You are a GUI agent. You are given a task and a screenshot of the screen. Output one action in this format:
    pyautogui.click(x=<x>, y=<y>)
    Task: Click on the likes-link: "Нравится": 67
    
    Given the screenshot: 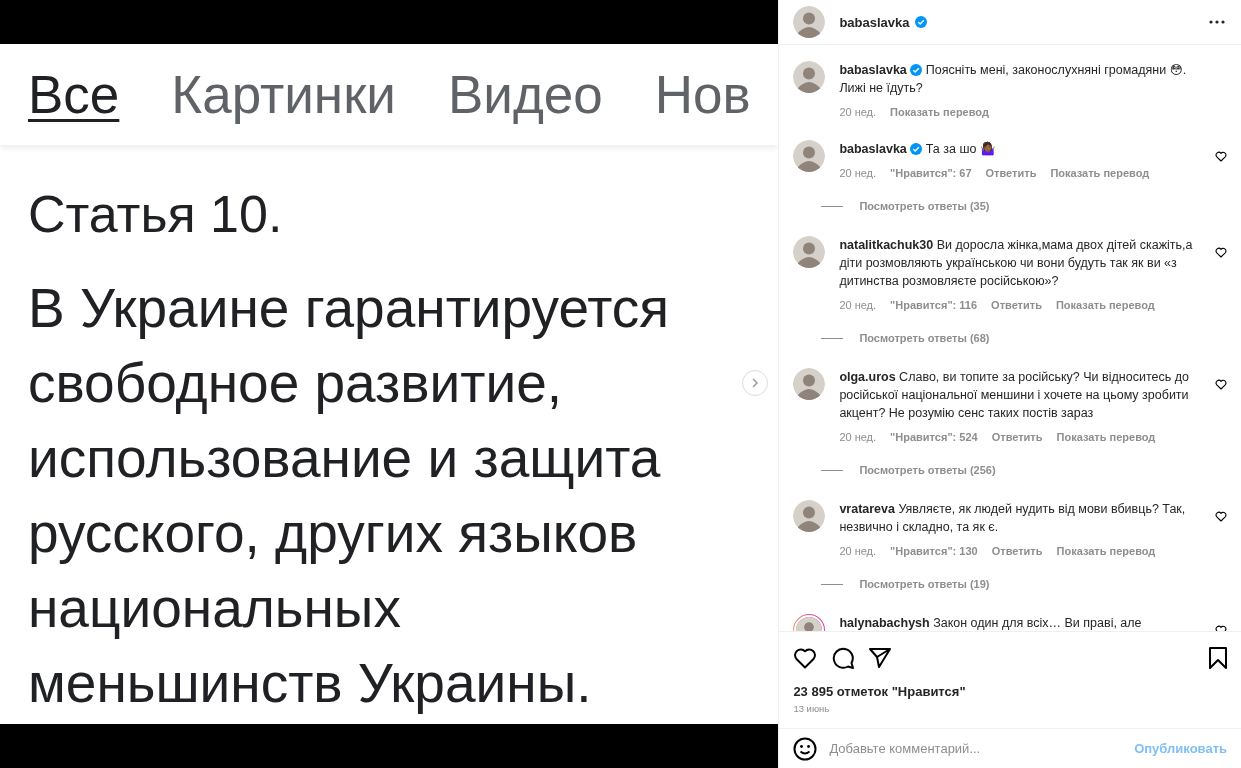 What is the action you would take?
    pyautogui.click(x=931, y=173)
    